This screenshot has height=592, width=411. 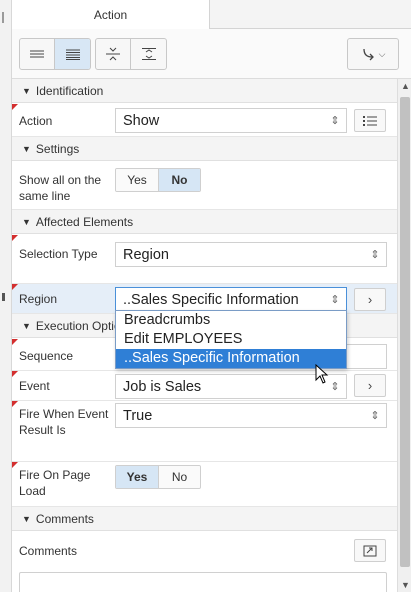 What do you see at coordinates (137, 477) in the screenshot?
I see `fire-on-load-yes-button: Yes` at bounding box center [137, 477].